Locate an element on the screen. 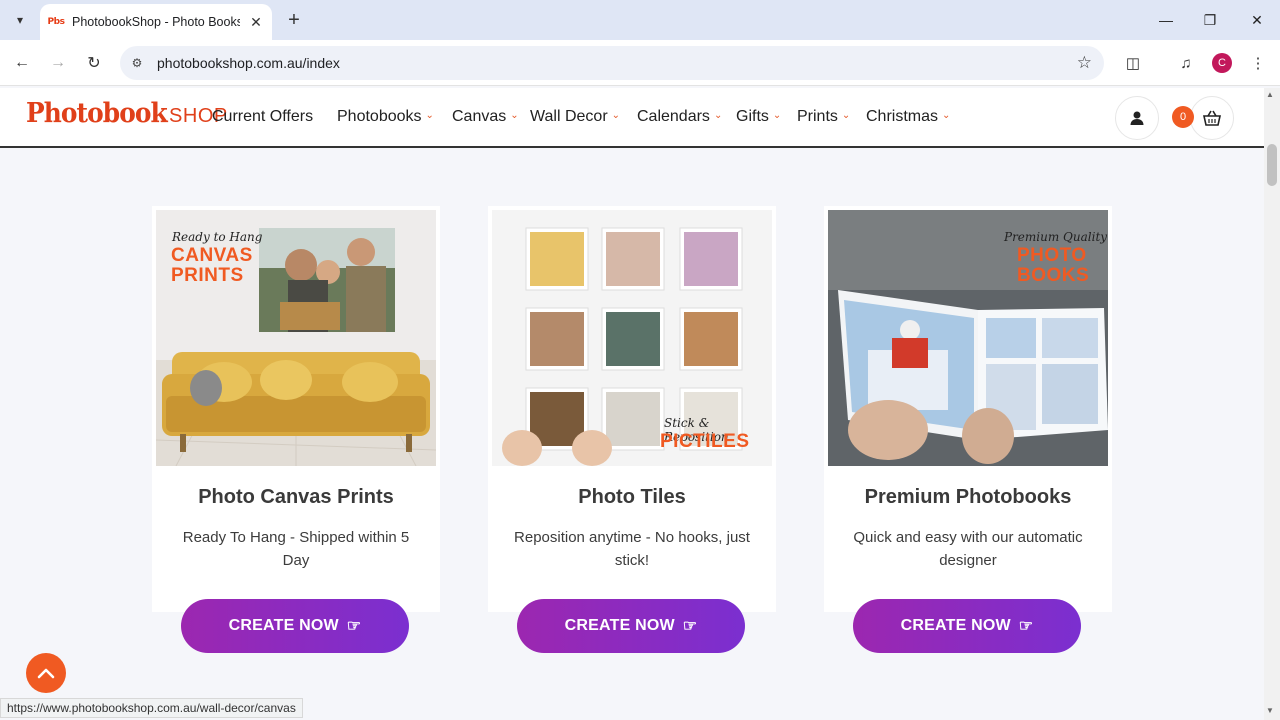 The height and width of the screenshot is (720, 1280). nav-label: Prints is located at coordinates (817, 116).